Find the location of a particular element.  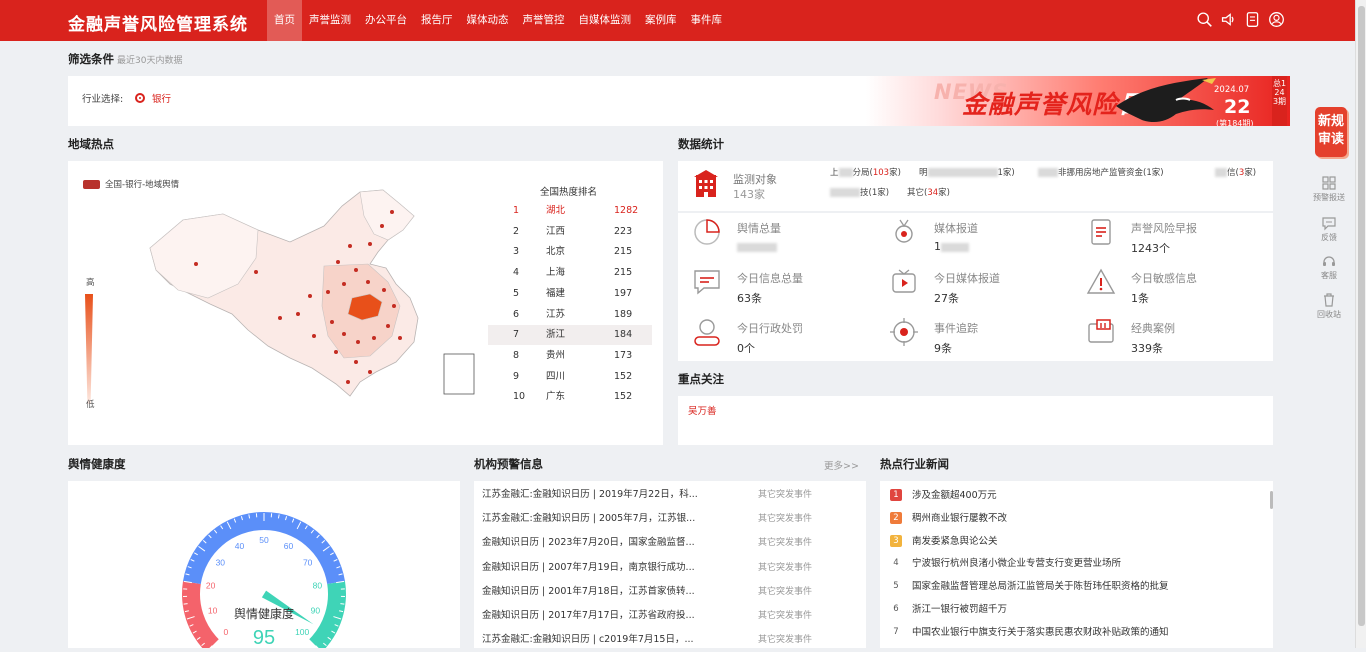

rank-number: 6 is located at coordinates (516, 315).